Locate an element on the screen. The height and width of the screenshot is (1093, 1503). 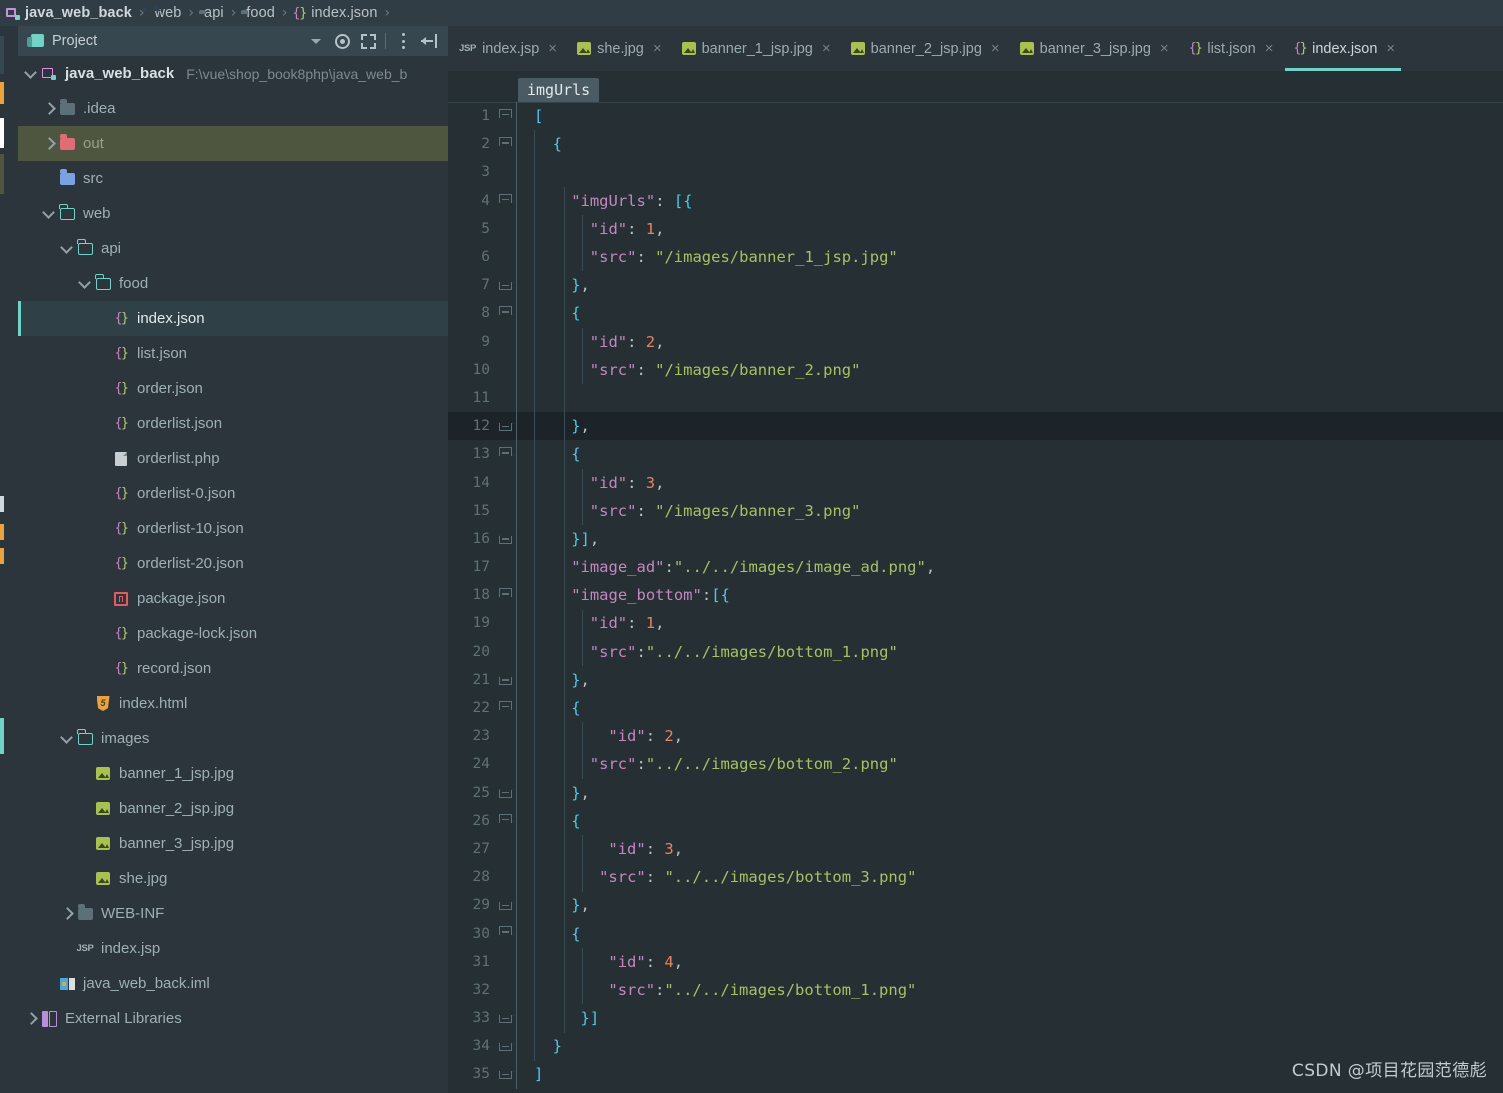
code-line: 1[ is located at coordinates (975, 116).